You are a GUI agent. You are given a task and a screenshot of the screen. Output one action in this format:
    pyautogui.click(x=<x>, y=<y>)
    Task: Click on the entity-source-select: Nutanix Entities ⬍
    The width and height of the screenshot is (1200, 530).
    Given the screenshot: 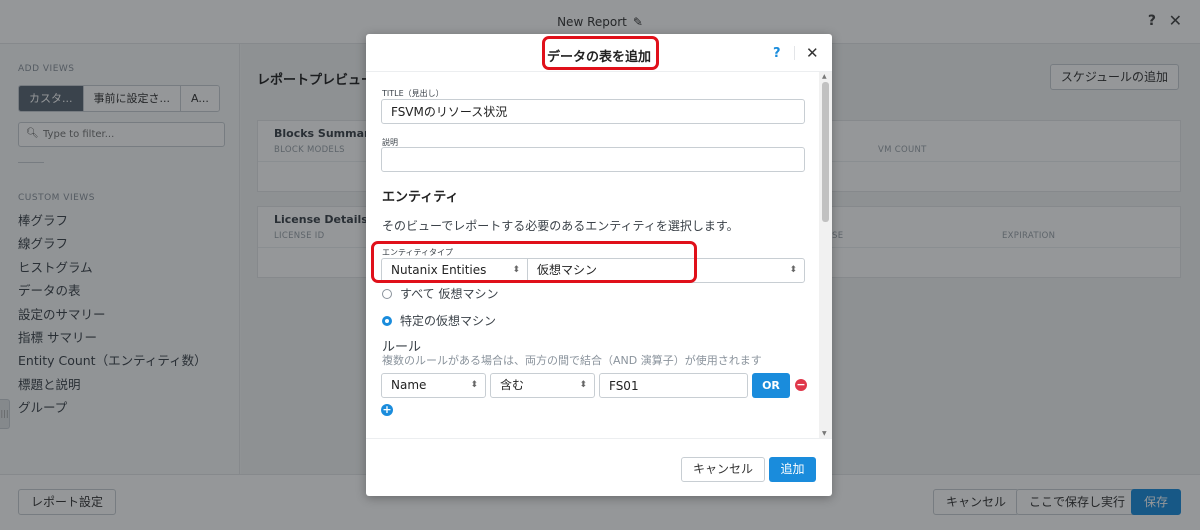 What is the action you would take?
    pyautogui.click(x=454, y=270)
    